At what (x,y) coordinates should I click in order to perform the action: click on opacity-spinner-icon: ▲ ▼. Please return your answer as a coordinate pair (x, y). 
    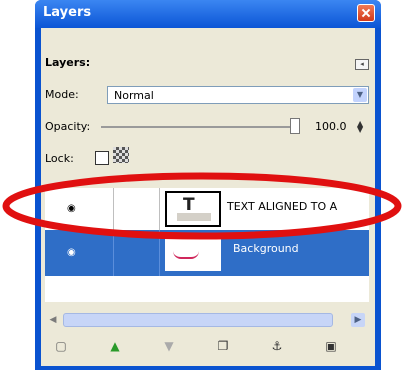
    Looking at the image, I should click on (360, 127).